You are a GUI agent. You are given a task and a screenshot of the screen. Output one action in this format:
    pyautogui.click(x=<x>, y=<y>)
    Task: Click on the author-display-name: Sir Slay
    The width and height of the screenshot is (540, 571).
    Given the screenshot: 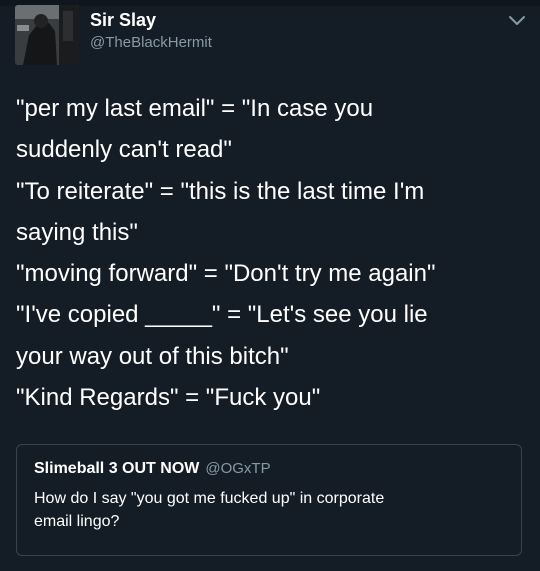 What is the action you would take?
    pyautogui.click(x=123, y=20)
    